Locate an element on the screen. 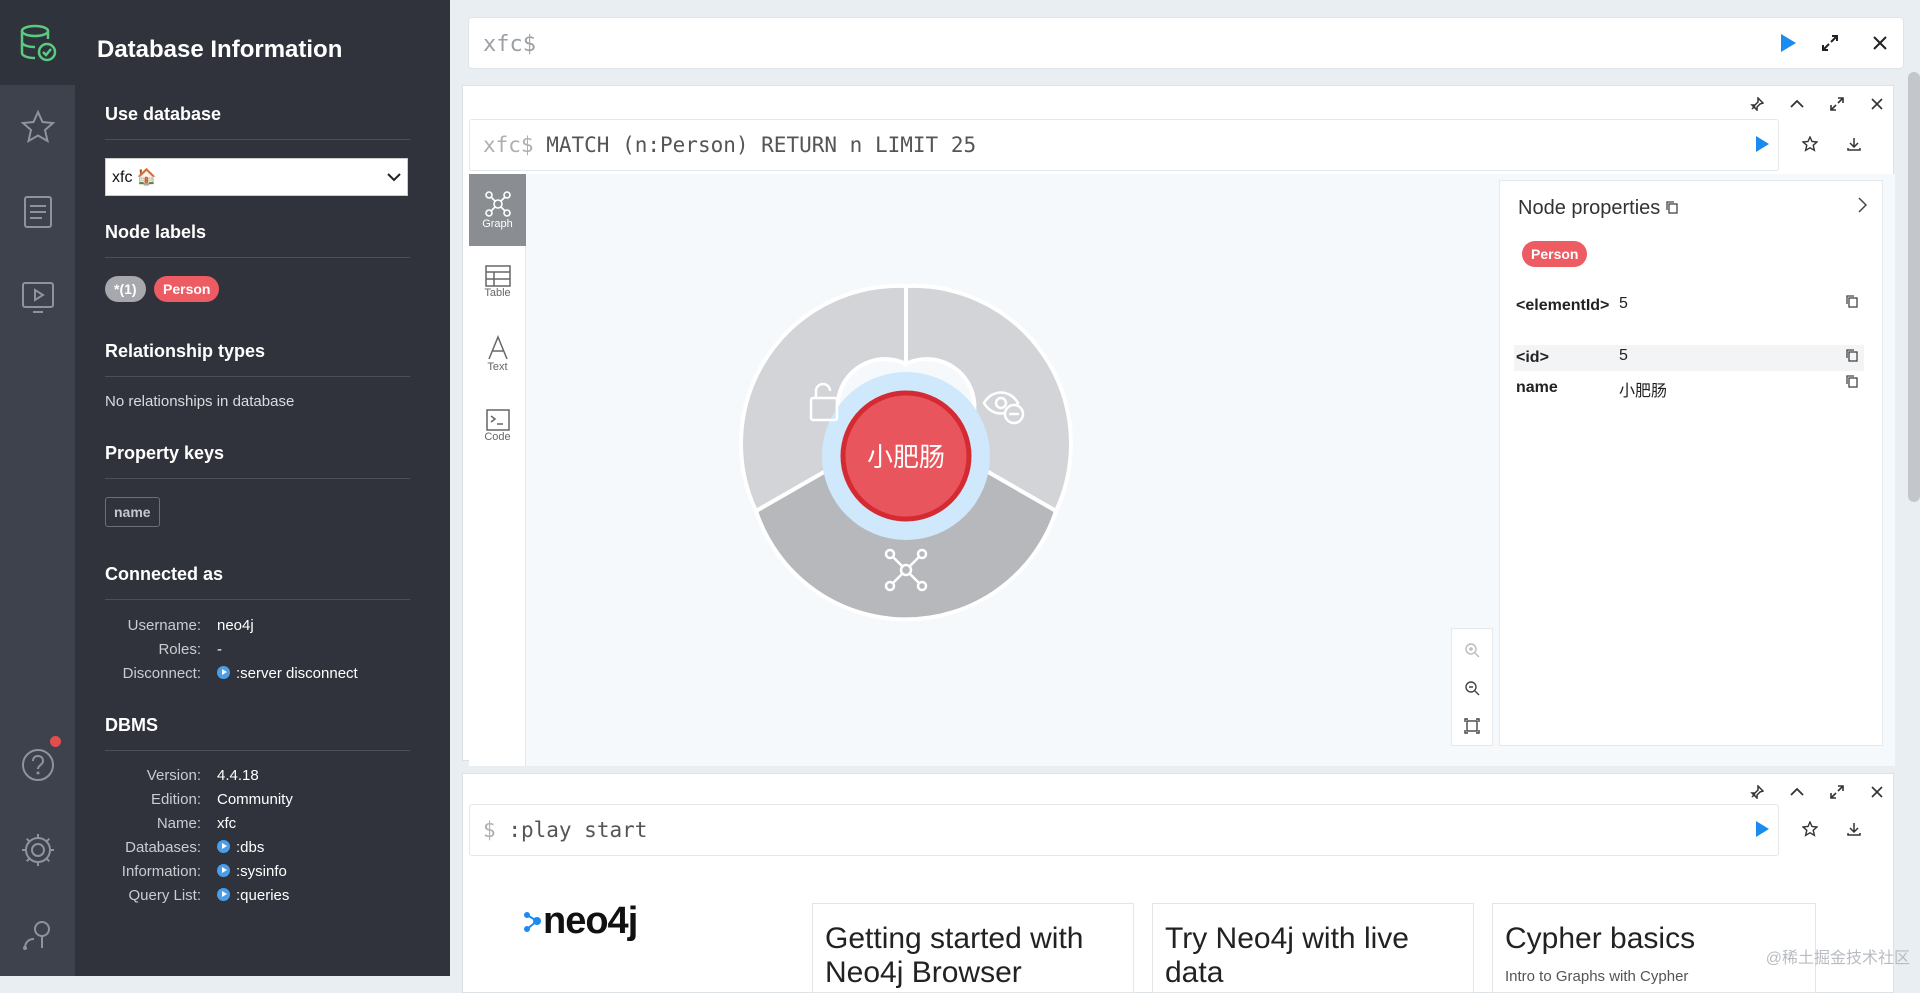  card-title: Getting started with Neo4j Browser is located at coordinates (954, 955).